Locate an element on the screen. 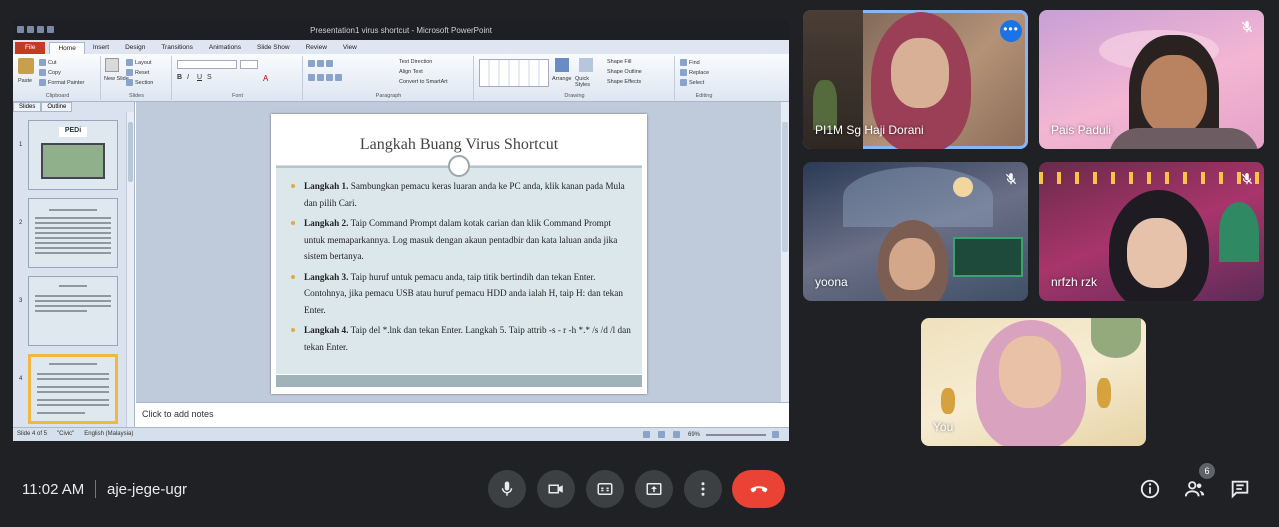 The height and width of the screenshot is (527, 1279). present-button is located at coordinates (654, 489).